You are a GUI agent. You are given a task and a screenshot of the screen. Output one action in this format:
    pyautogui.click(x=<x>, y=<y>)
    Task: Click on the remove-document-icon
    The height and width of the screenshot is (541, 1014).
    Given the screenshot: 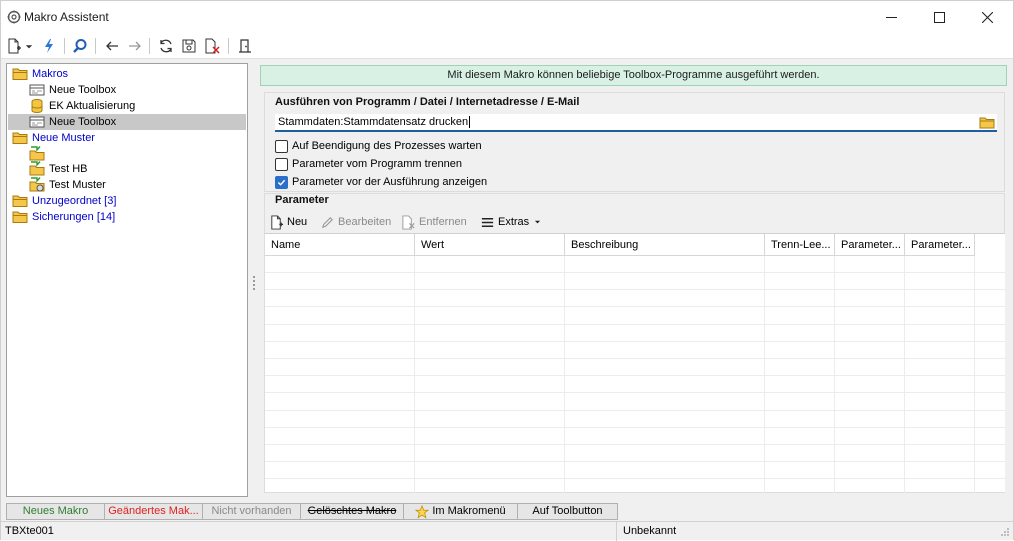 What is the action you would take?
    pyautogui.click(x=408, y=222)
    